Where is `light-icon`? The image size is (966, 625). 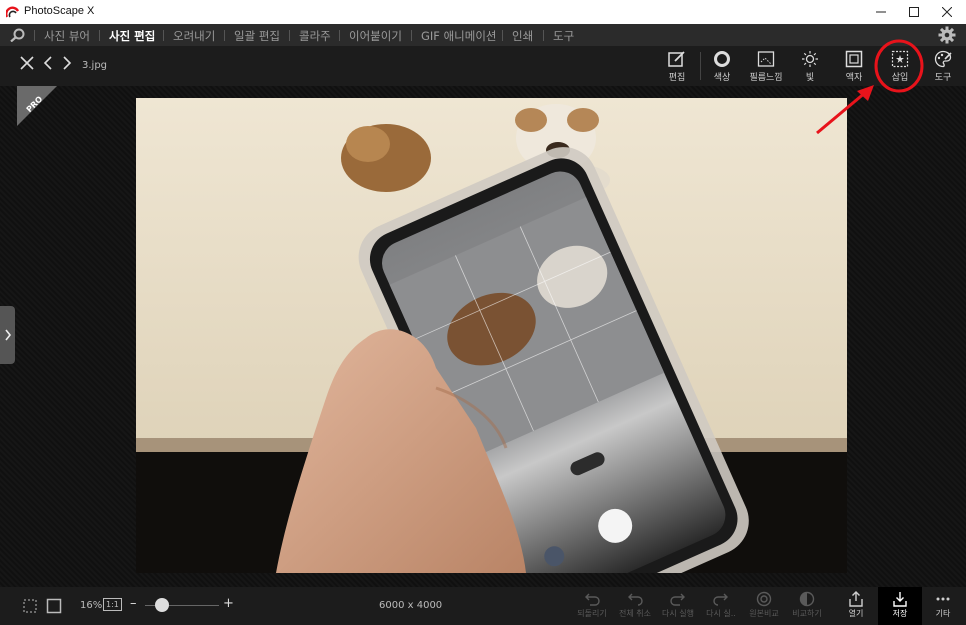
light-icon is located at coordinates (810, 59).